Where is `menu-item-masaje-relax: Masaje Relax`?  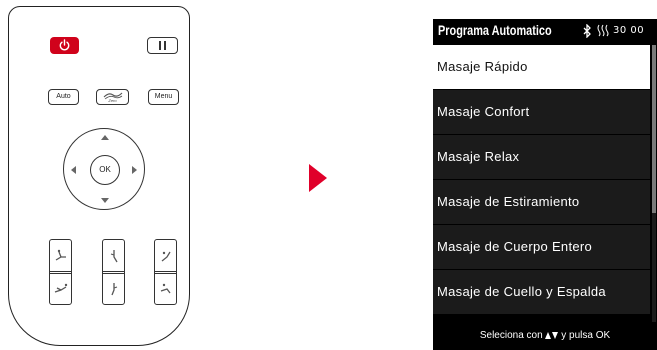
menu-item-masaje-relax: Masaje Relax is located at coordinates (541, 157).